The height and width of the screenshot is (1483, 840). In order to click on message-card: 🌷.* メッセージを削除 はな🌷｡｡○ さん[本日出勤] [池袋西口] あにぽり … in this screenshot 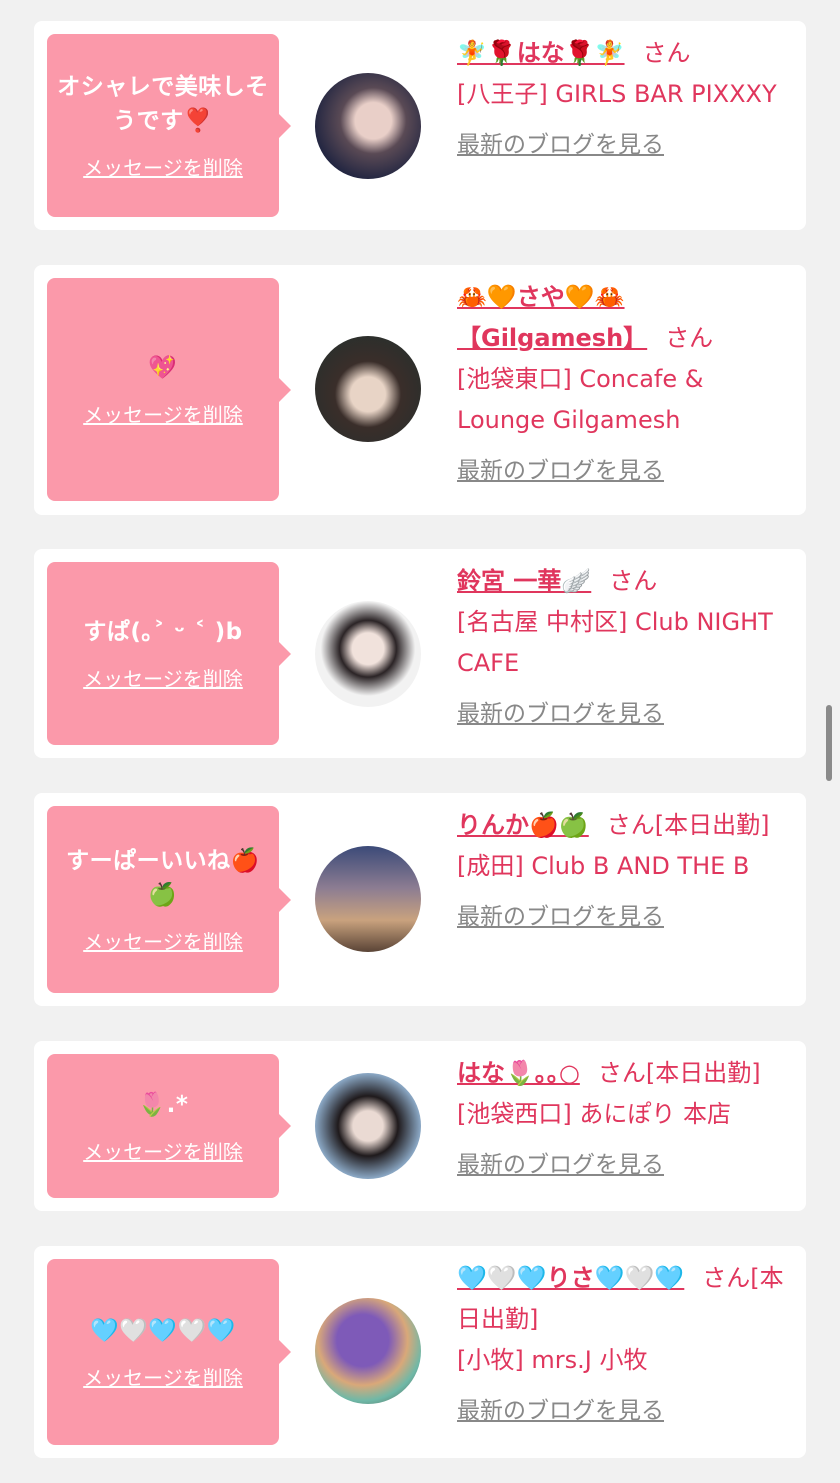, I will do `click(420, 1126)`.